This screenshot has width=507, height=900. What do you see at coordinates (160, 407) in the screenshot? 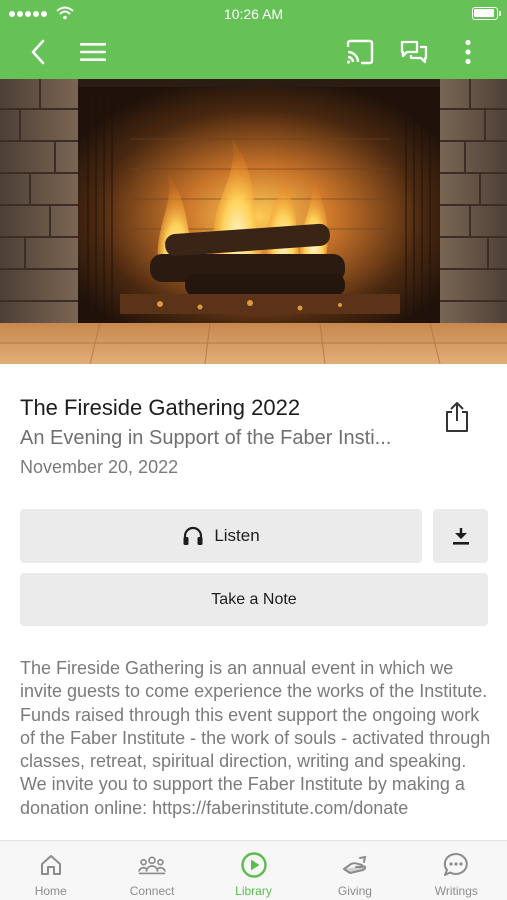
I see `page-title: The Fireside Gathering 2022` at bounding box center [160, 407].